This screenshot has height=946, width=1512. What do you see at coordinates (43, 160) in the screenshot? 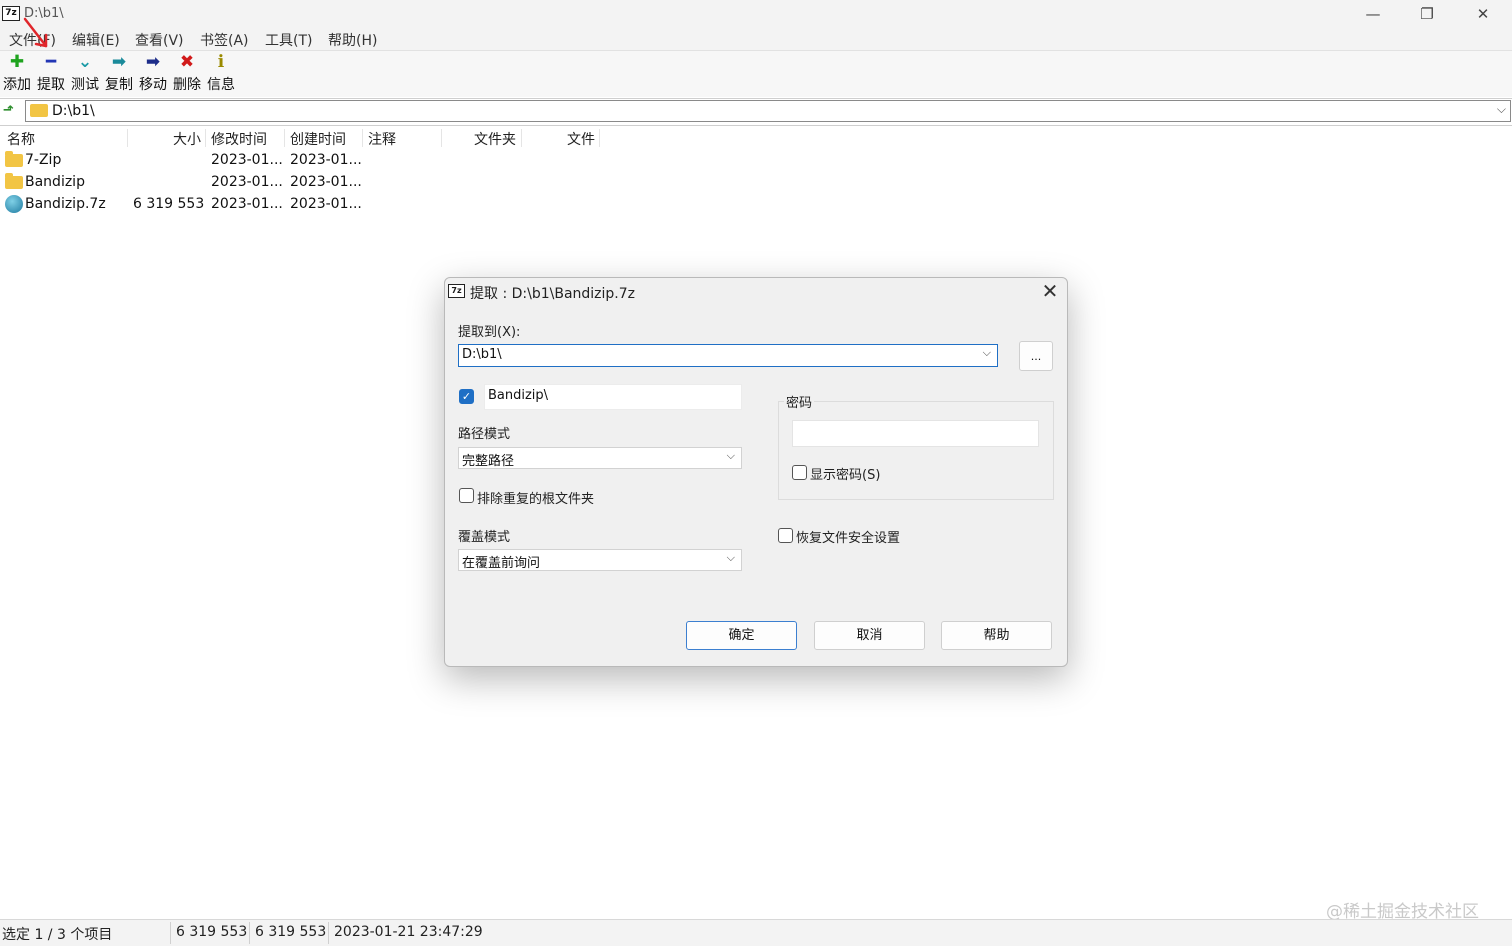
I see `item-name: 7-Zip` at bounding box center [43, 160].